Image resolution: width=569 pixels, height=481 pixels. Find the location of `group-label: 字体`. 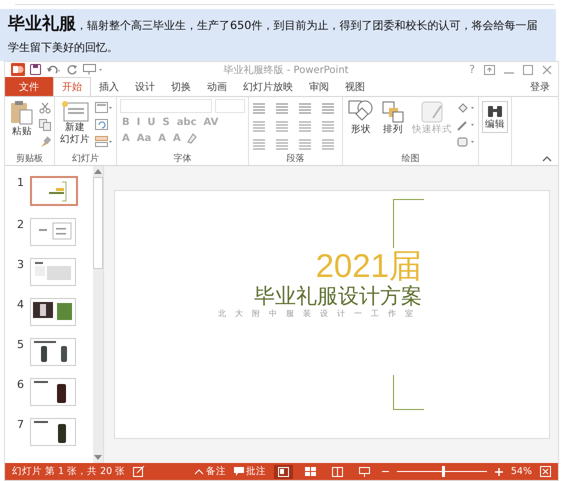

group-label: 字体 is located at coordinates (182, 159).